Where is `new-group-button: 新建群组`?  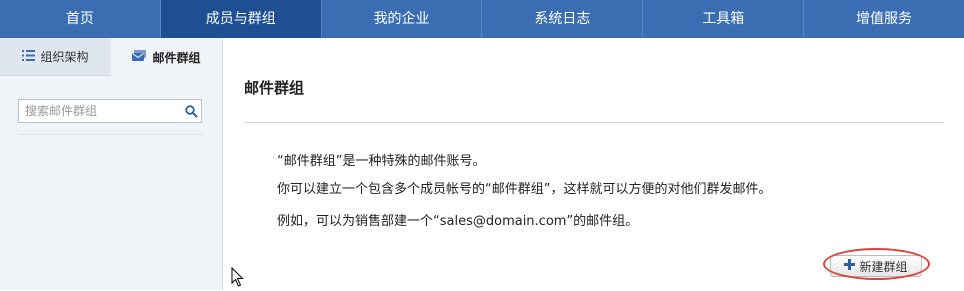 new-group-button: 新建群组 is located at coordinates (876, 266).